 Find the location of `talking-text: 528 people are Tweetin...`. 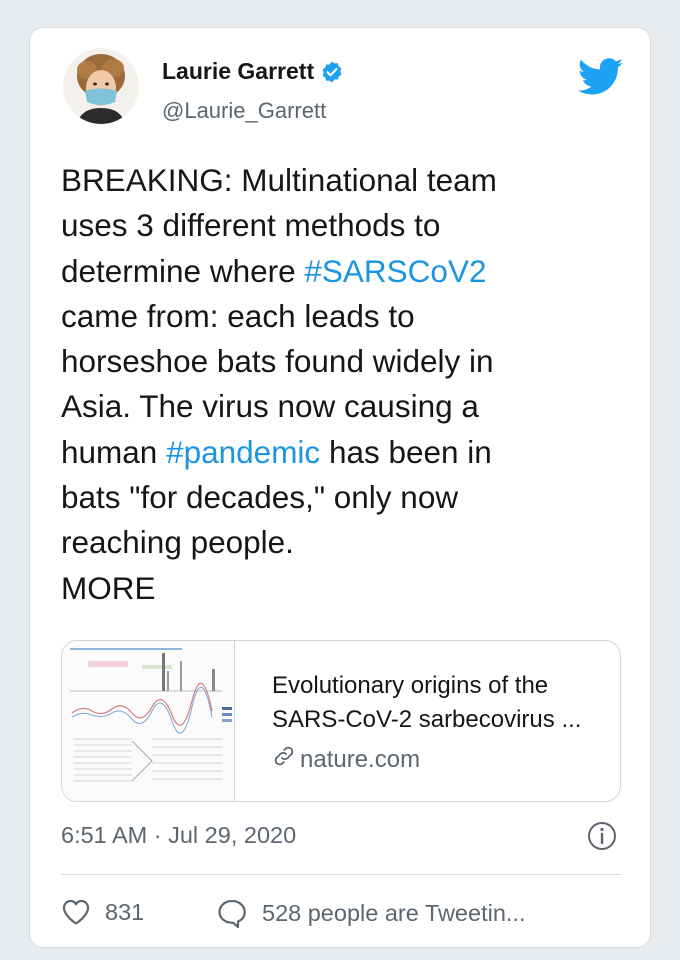

talking-text: 528 people are Tweetin... is located at coordinates (393, 913).